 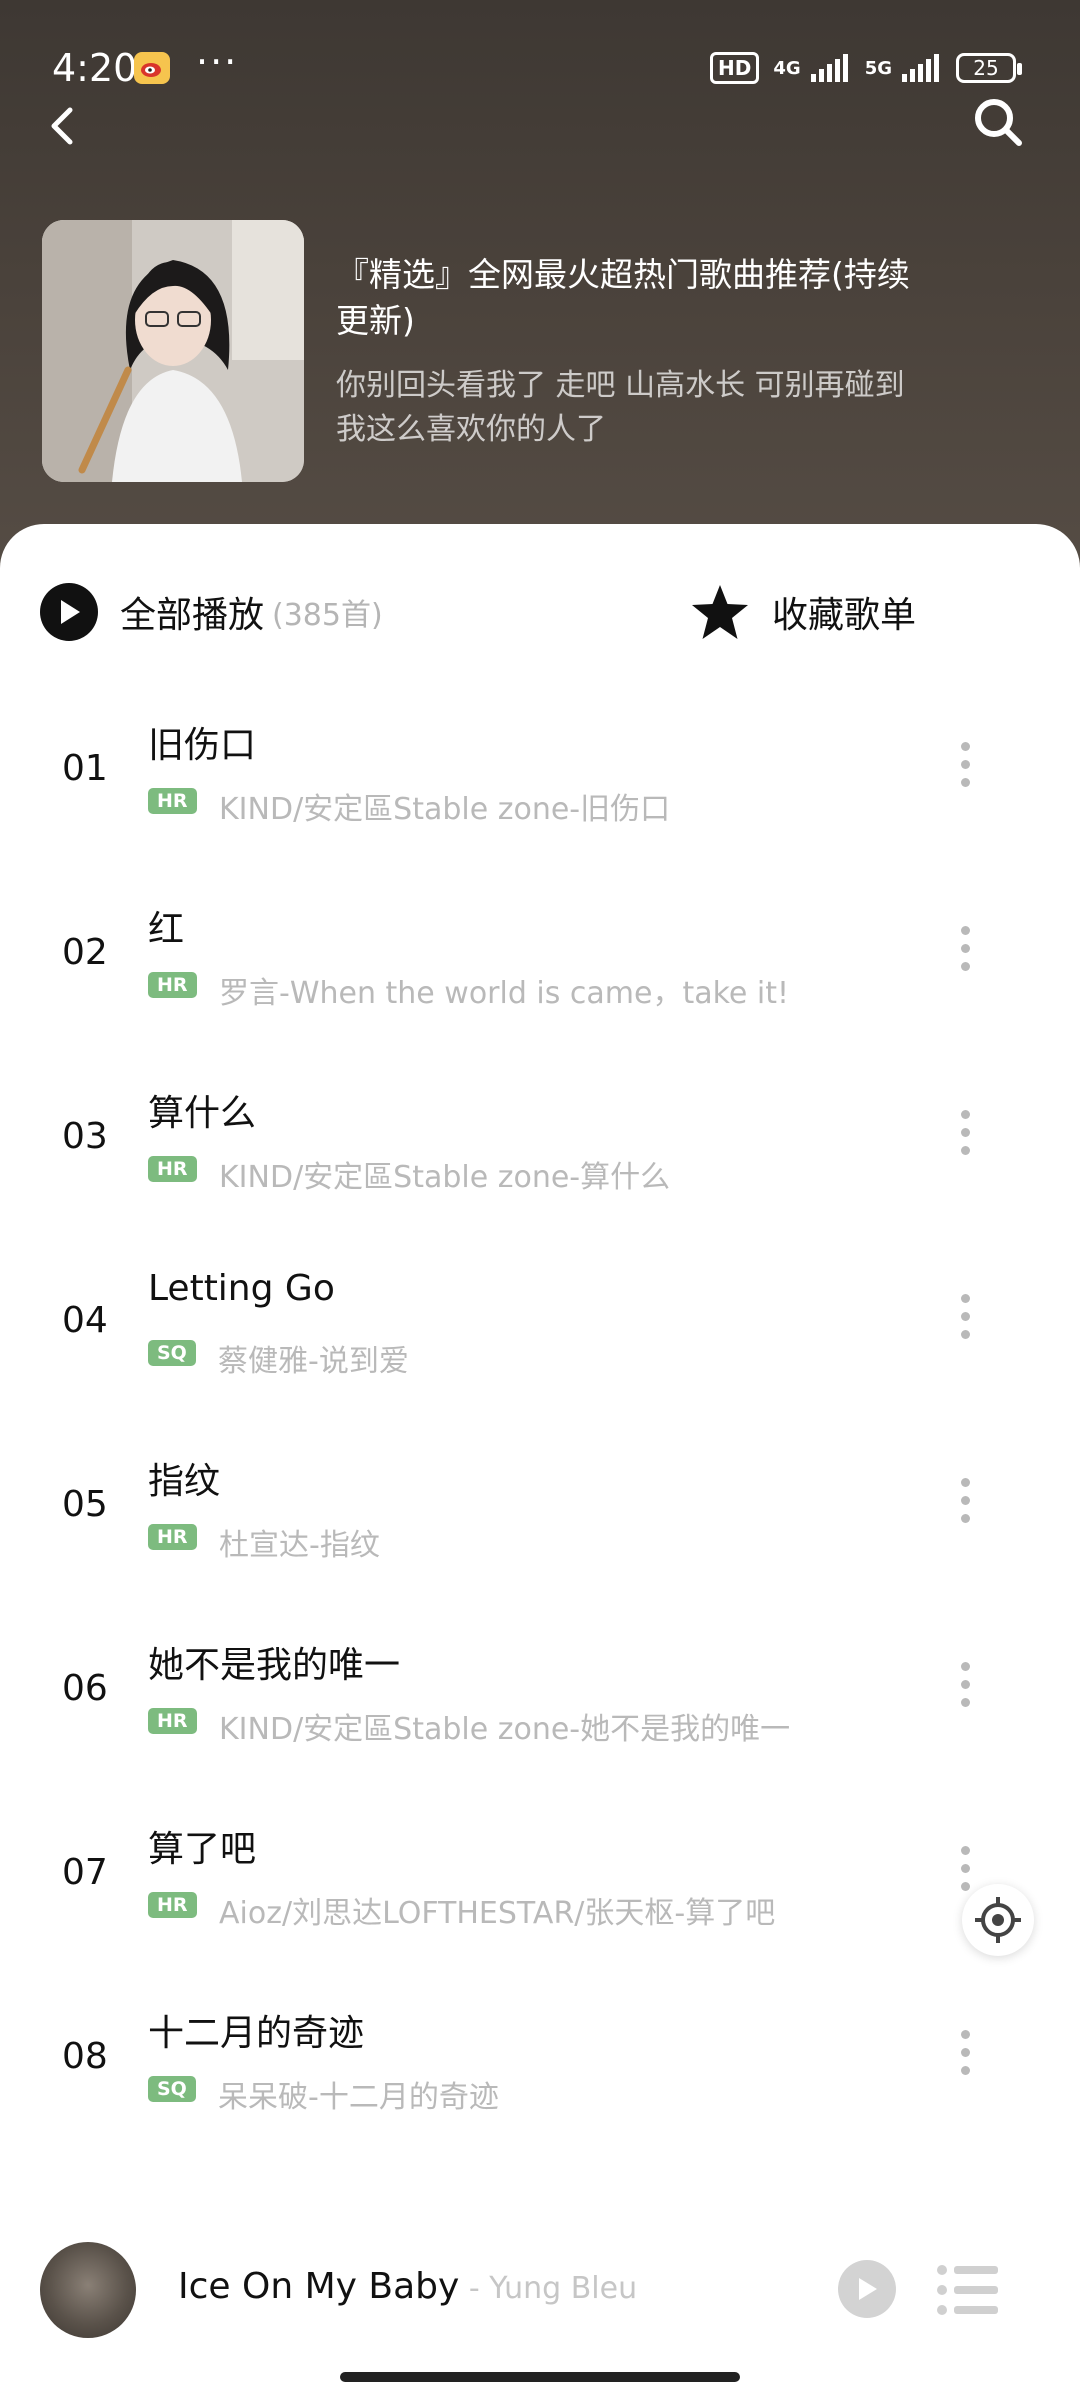 What do you see at coordinates (241, 1288) in the screenshot?
I see `song-title: Letting Go` at bounding box center [241, 1288].